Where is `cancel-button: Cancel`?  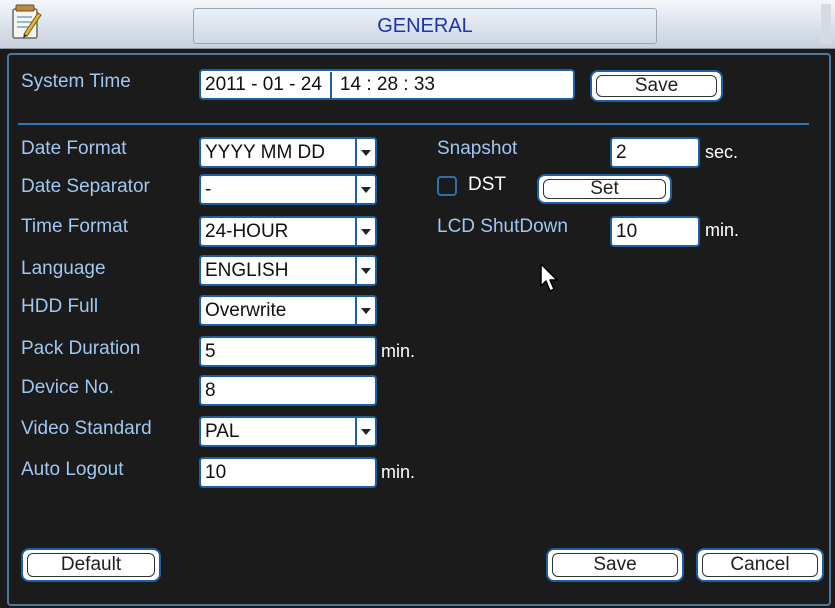 cancel-button: Cancel is located at coordinates (760, 565).